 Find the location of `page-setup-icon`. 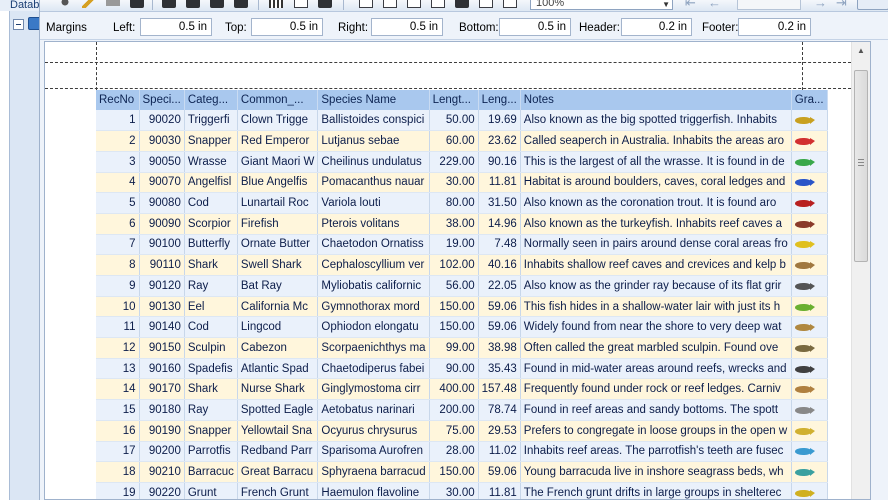

page-setup-icon is located at coordinates (325, 4).